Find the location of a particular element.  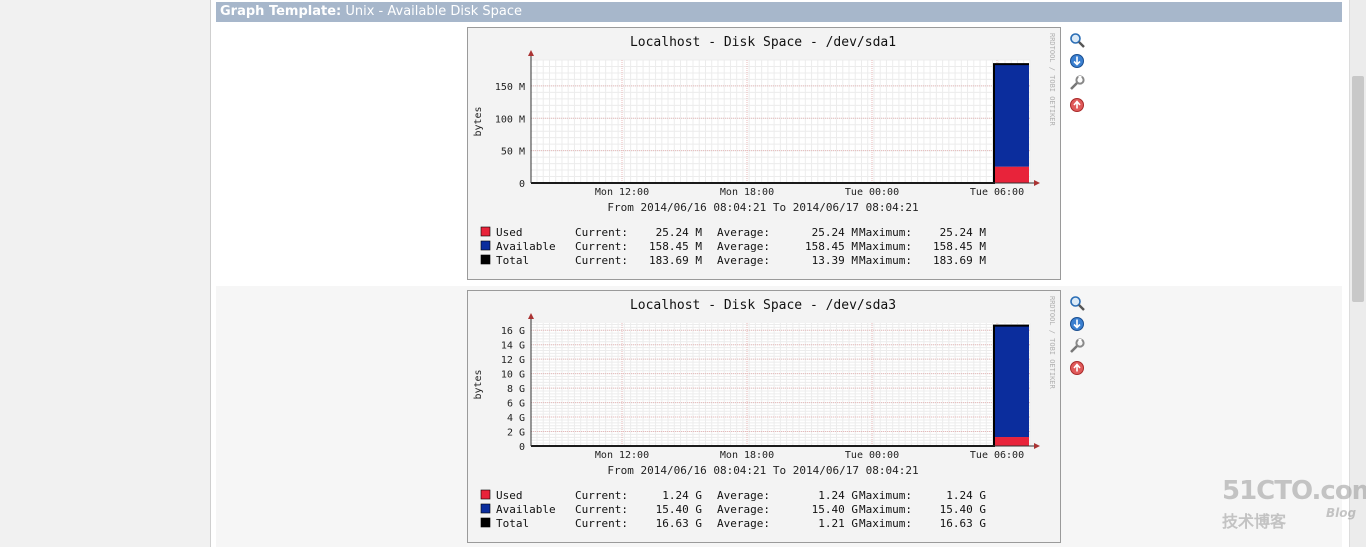

vertical-scrollbar is located at coordinates (1357, 273).